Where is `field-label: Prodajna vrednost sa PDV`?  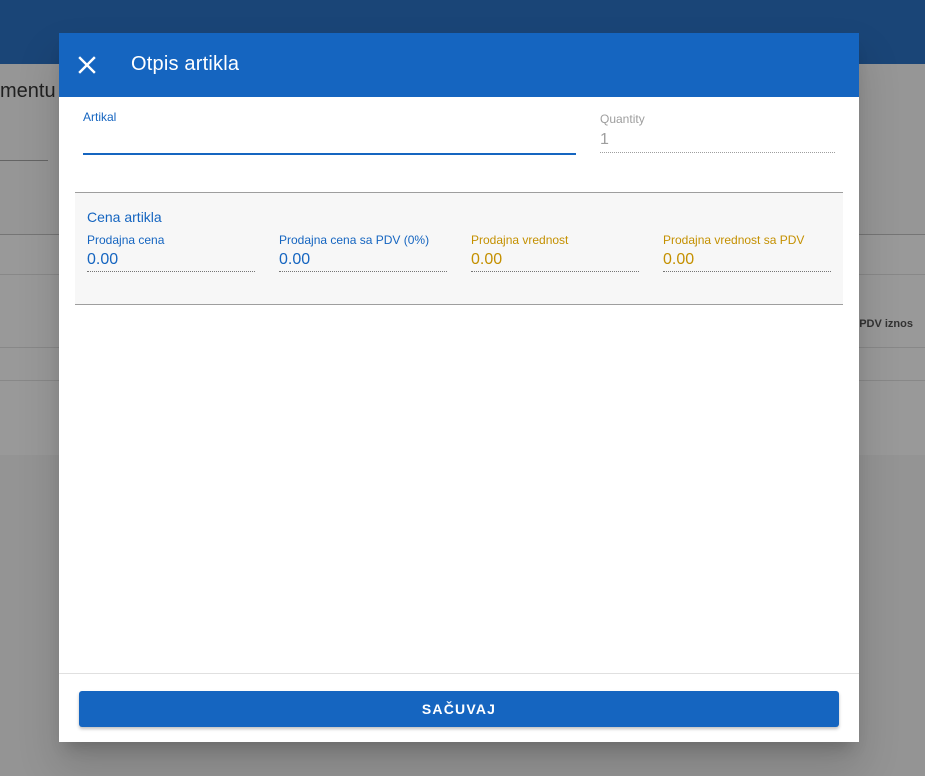
field-label: Prodajna vrednost sa PDV is located at coordinates (734, 240).